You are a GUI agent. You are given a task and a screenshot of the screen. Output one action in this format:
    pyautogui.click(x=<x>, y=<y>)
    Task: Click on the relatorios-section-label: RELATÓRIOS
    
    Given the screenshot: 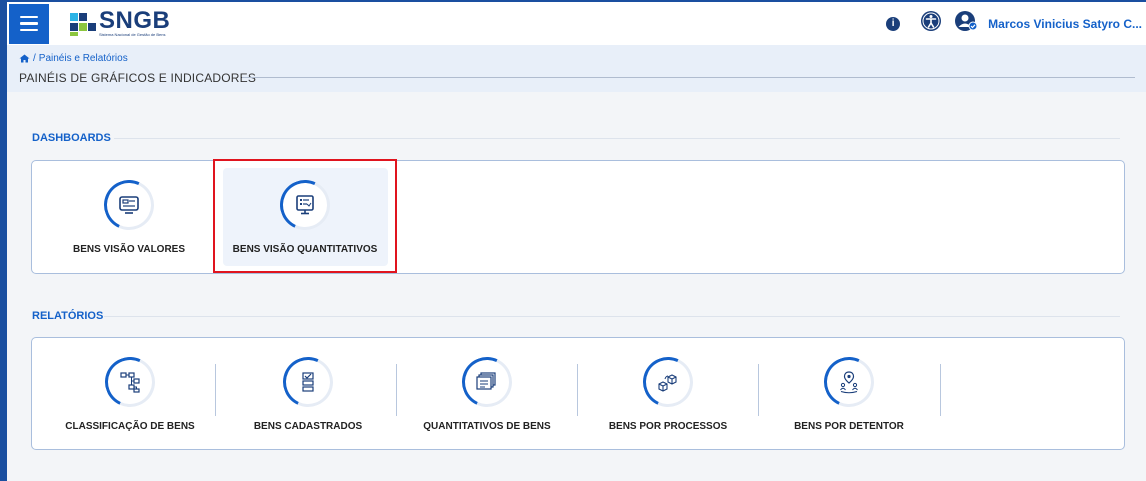 What is the action you would take?
    pyautogui.click(x=68, y=316)
    